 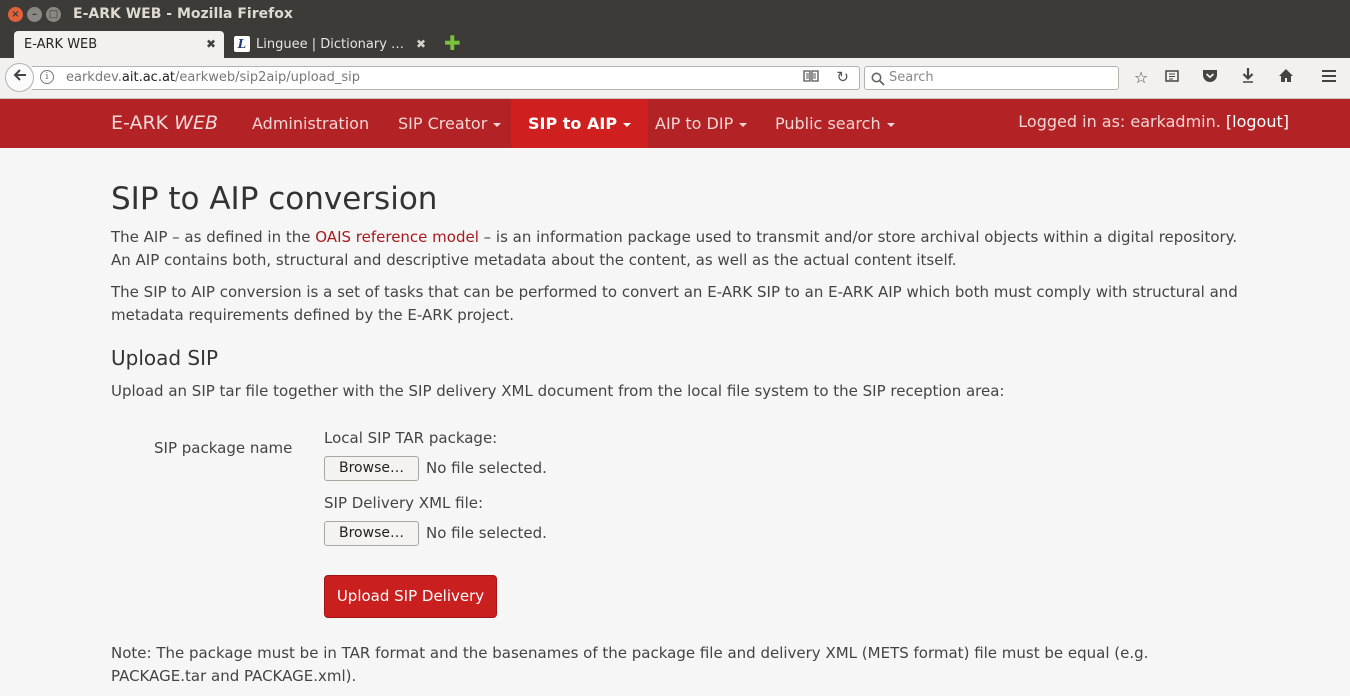 I want to click on nav-public-search: Public search, so click(x=835, y=123).